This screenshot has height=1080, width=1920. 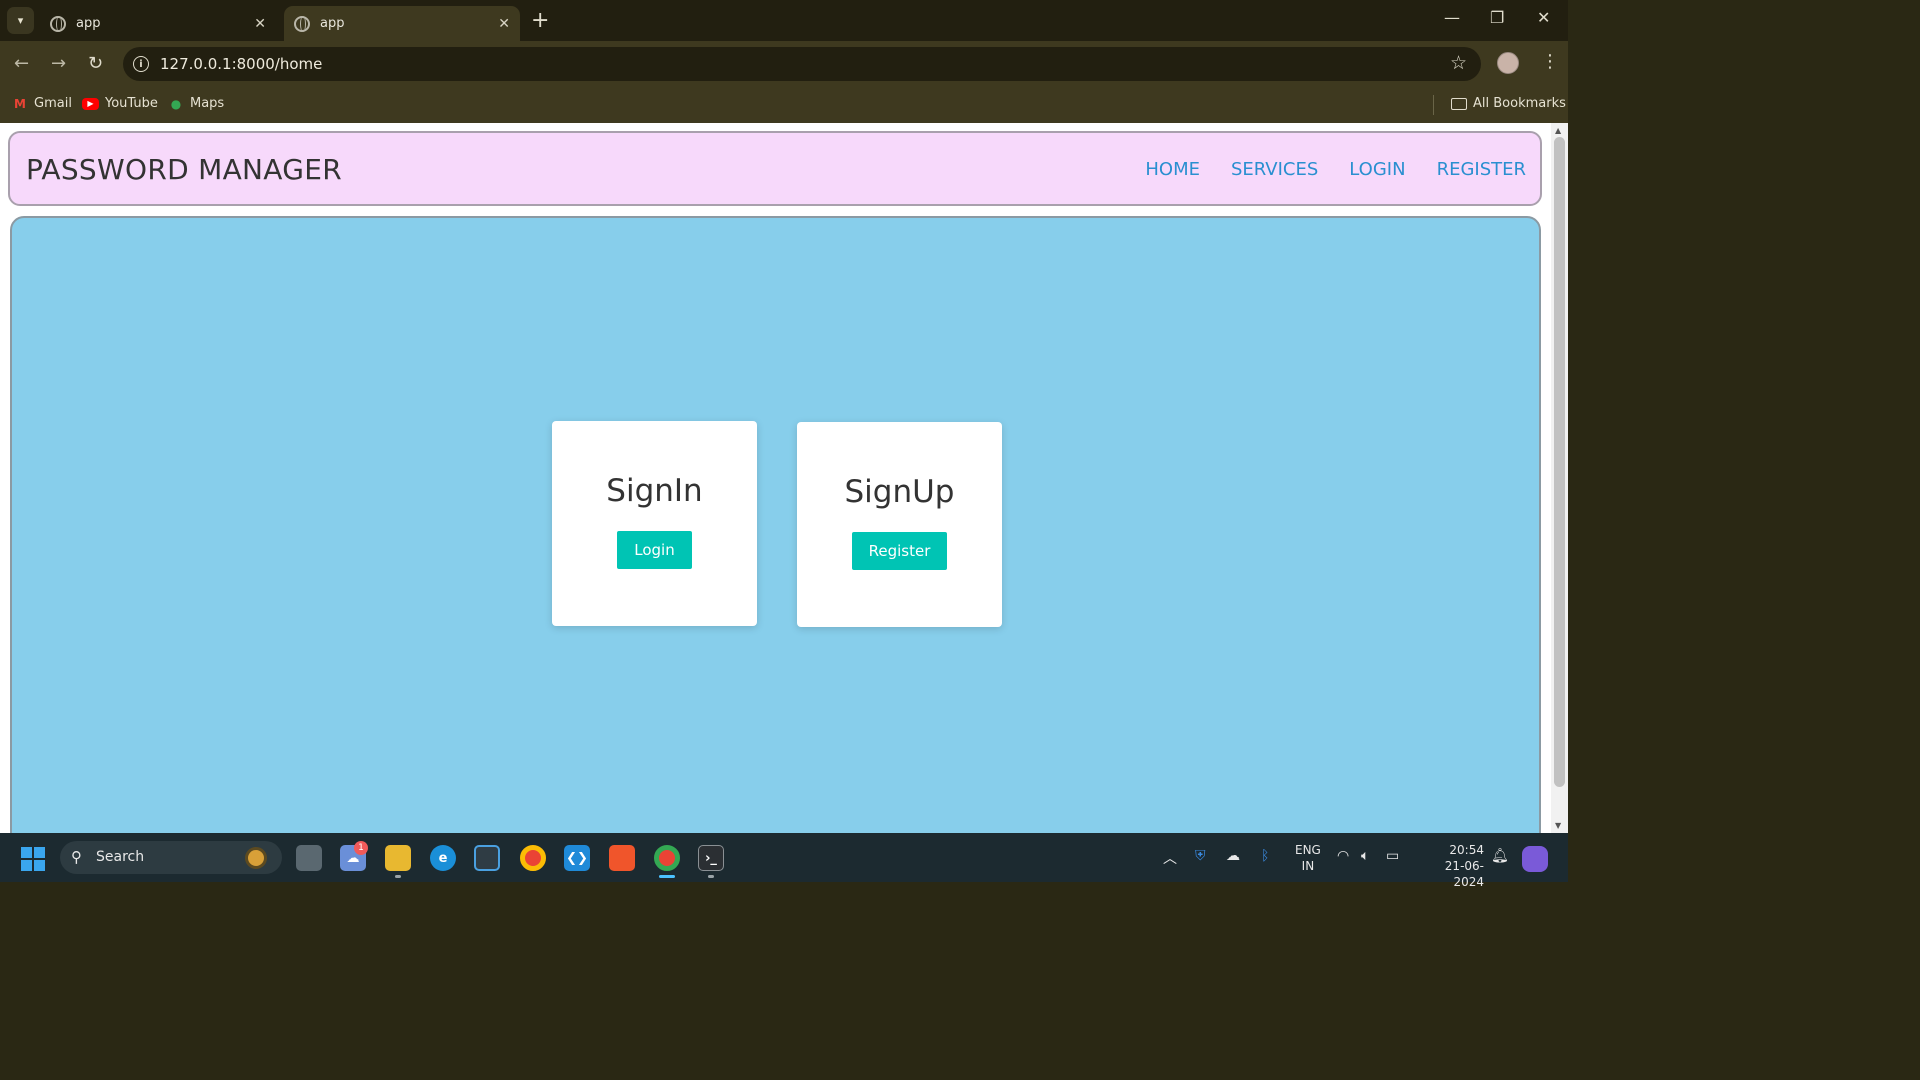 I want to click on taskbar-search: ⚲ Search, so click(x=171, y=857).